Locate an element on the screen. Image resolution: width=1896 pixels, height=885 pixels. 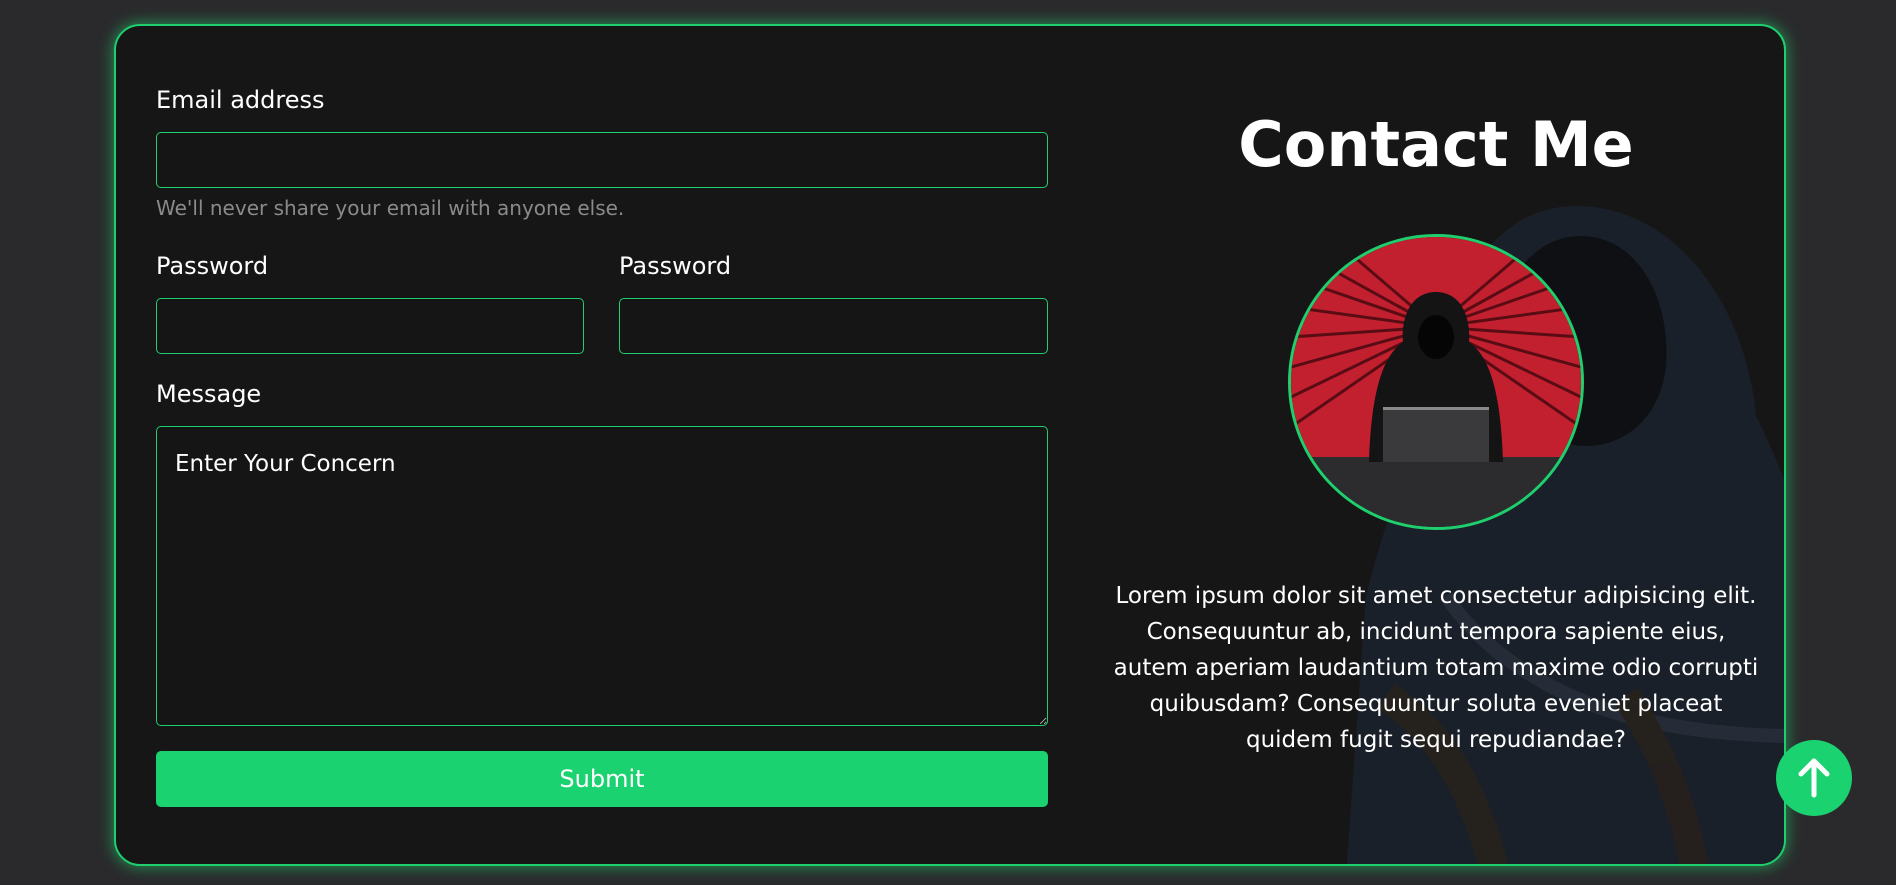
hacker-avatar-illustration is located at coordinates (1436, 382).